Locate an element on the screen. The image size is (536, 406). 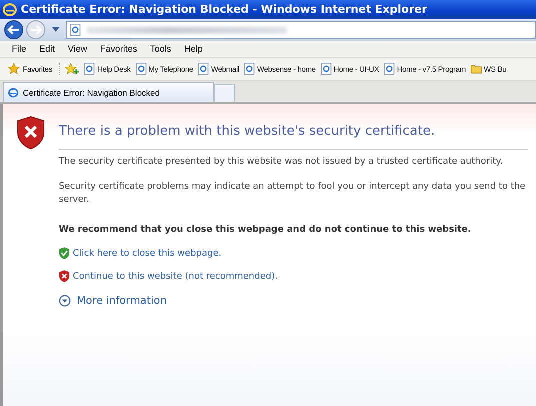
link: Continue to this website (not recommended). is located at coordinates (175, 277).